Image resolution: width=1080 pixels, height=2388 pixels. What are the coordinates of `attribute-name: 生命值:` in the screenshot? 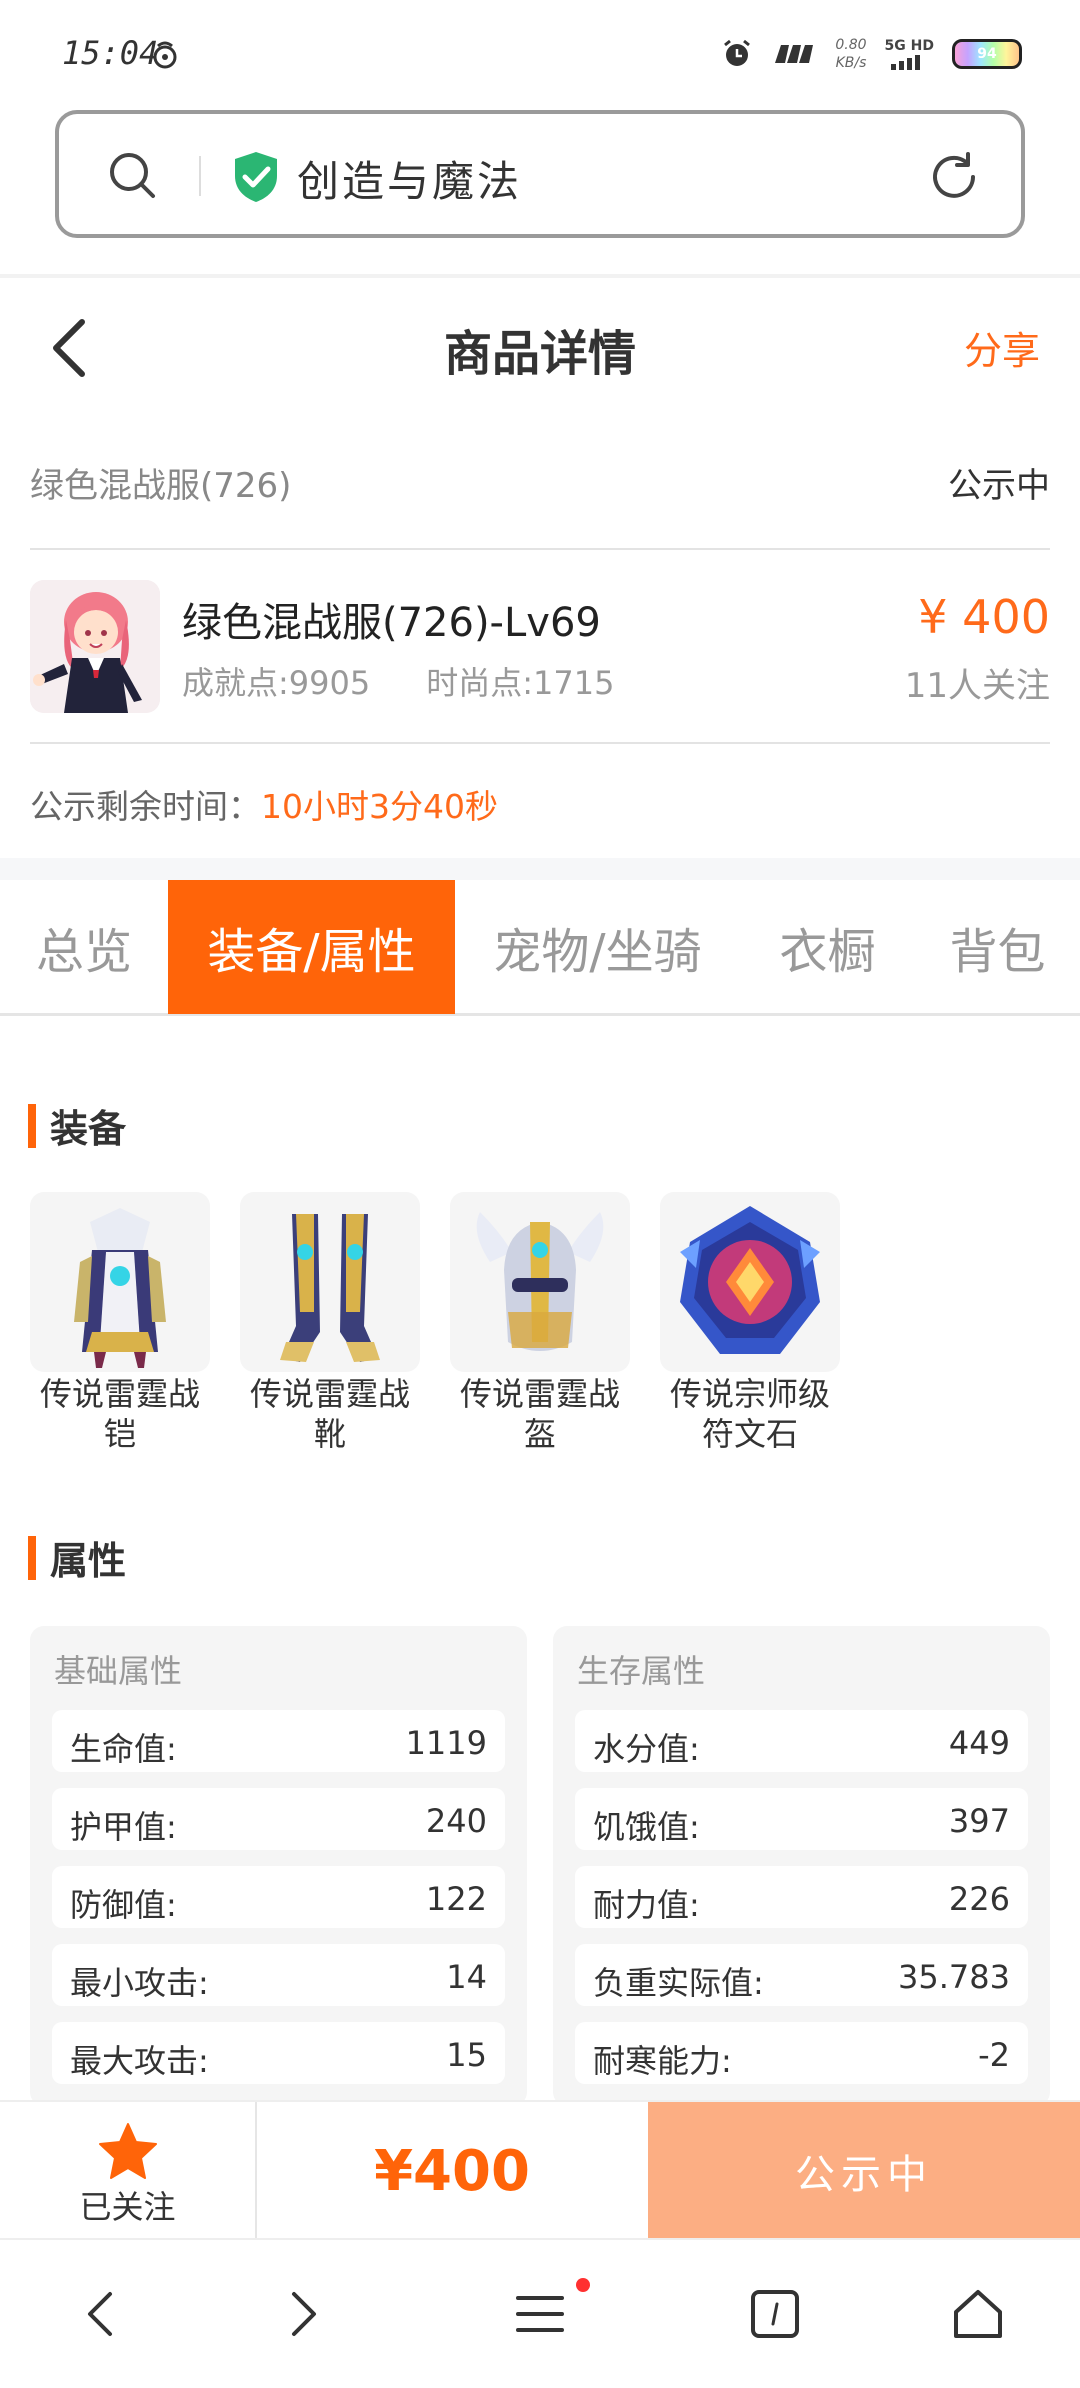 It's located at (123, 1749).